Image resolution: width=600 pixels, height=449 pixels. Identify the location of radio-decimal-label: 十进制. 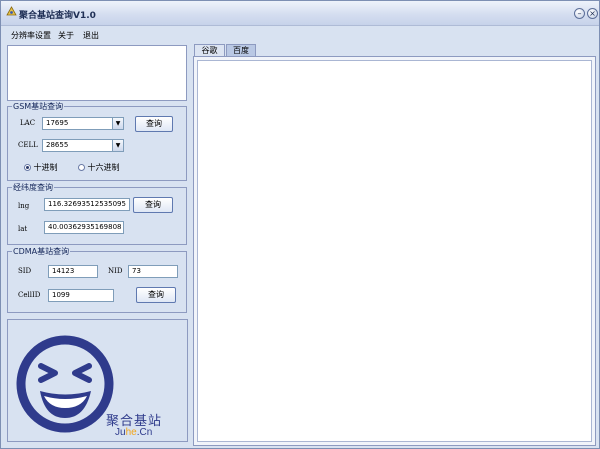
(45, 167).